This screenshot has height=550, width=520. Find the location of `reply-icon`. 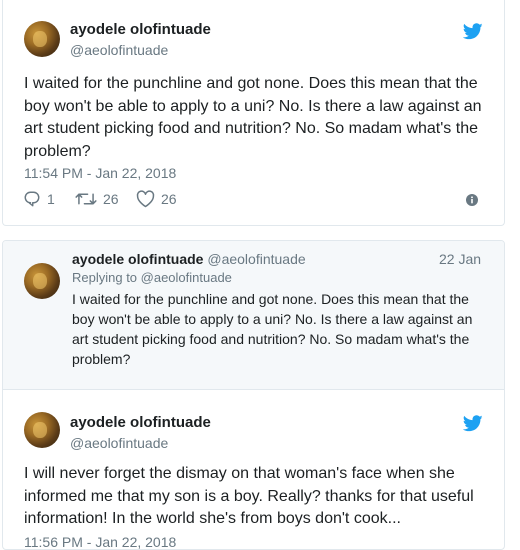

reply-icon is located at coordinates (32, 199).